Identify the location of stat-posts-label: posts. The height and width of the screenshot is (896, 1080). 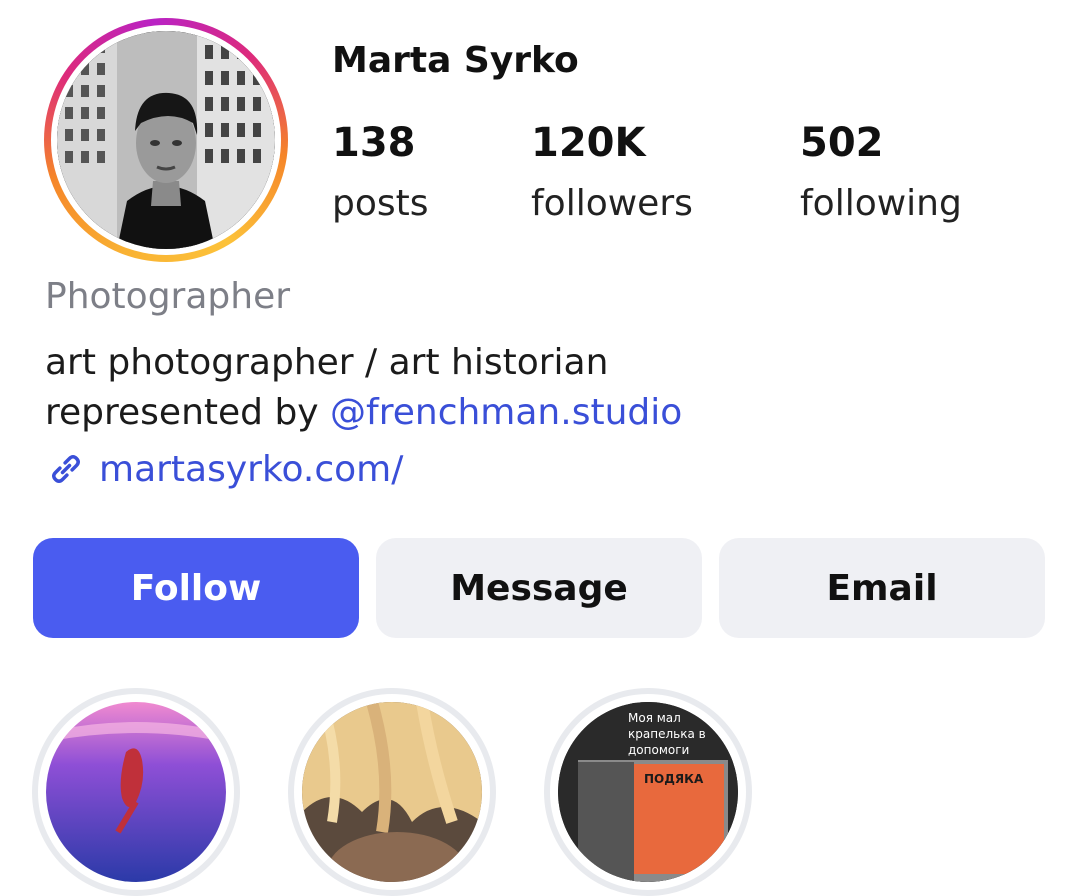
(380, 203).